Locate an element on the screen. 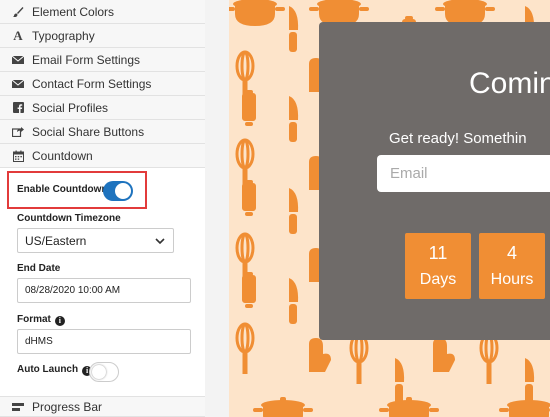 The width and height of the screenshot is (550, 417). end-date-input: 08/28/2020 10:00 AM is located at coordinates (104, 290).